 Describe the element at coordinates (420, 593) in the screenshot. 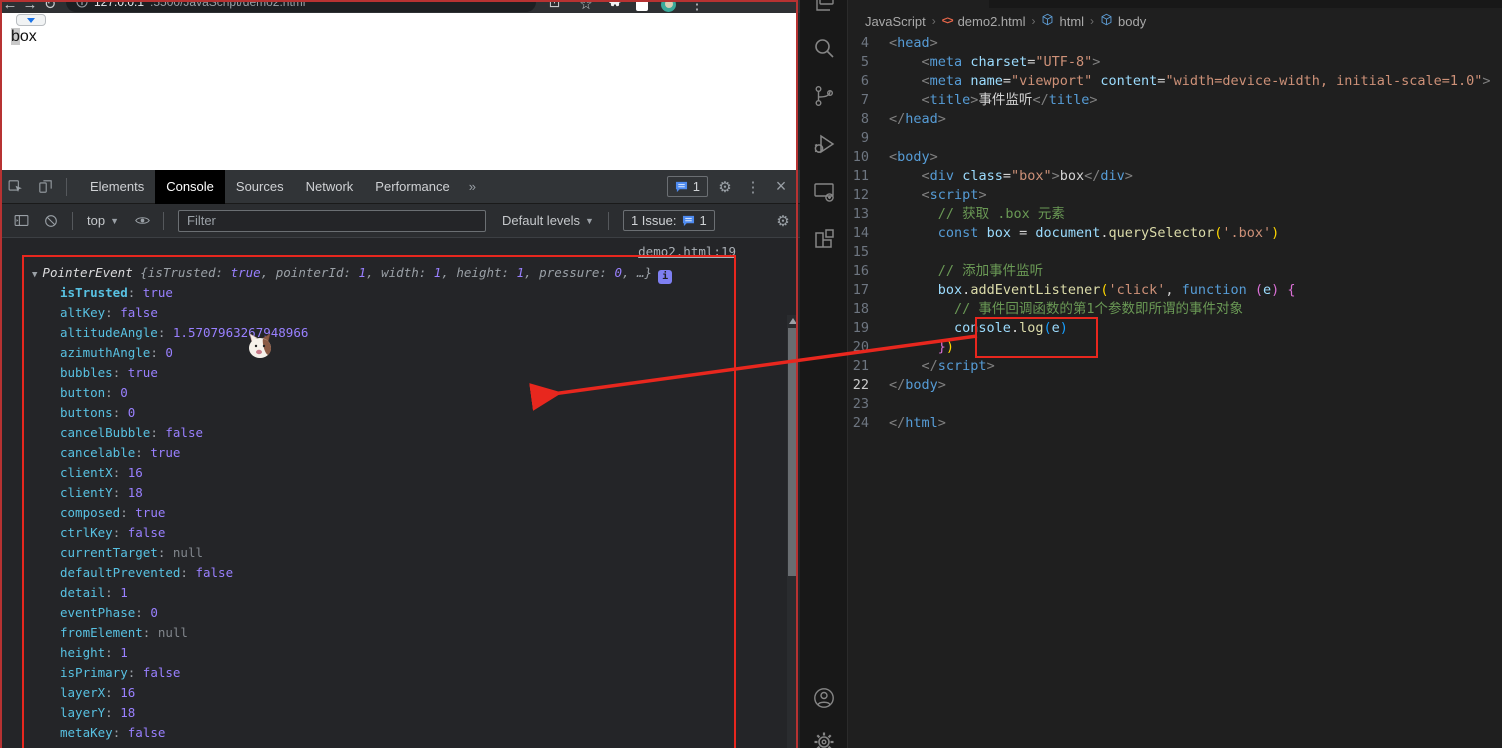

I see `console-property-row: detail: 1` at that location.